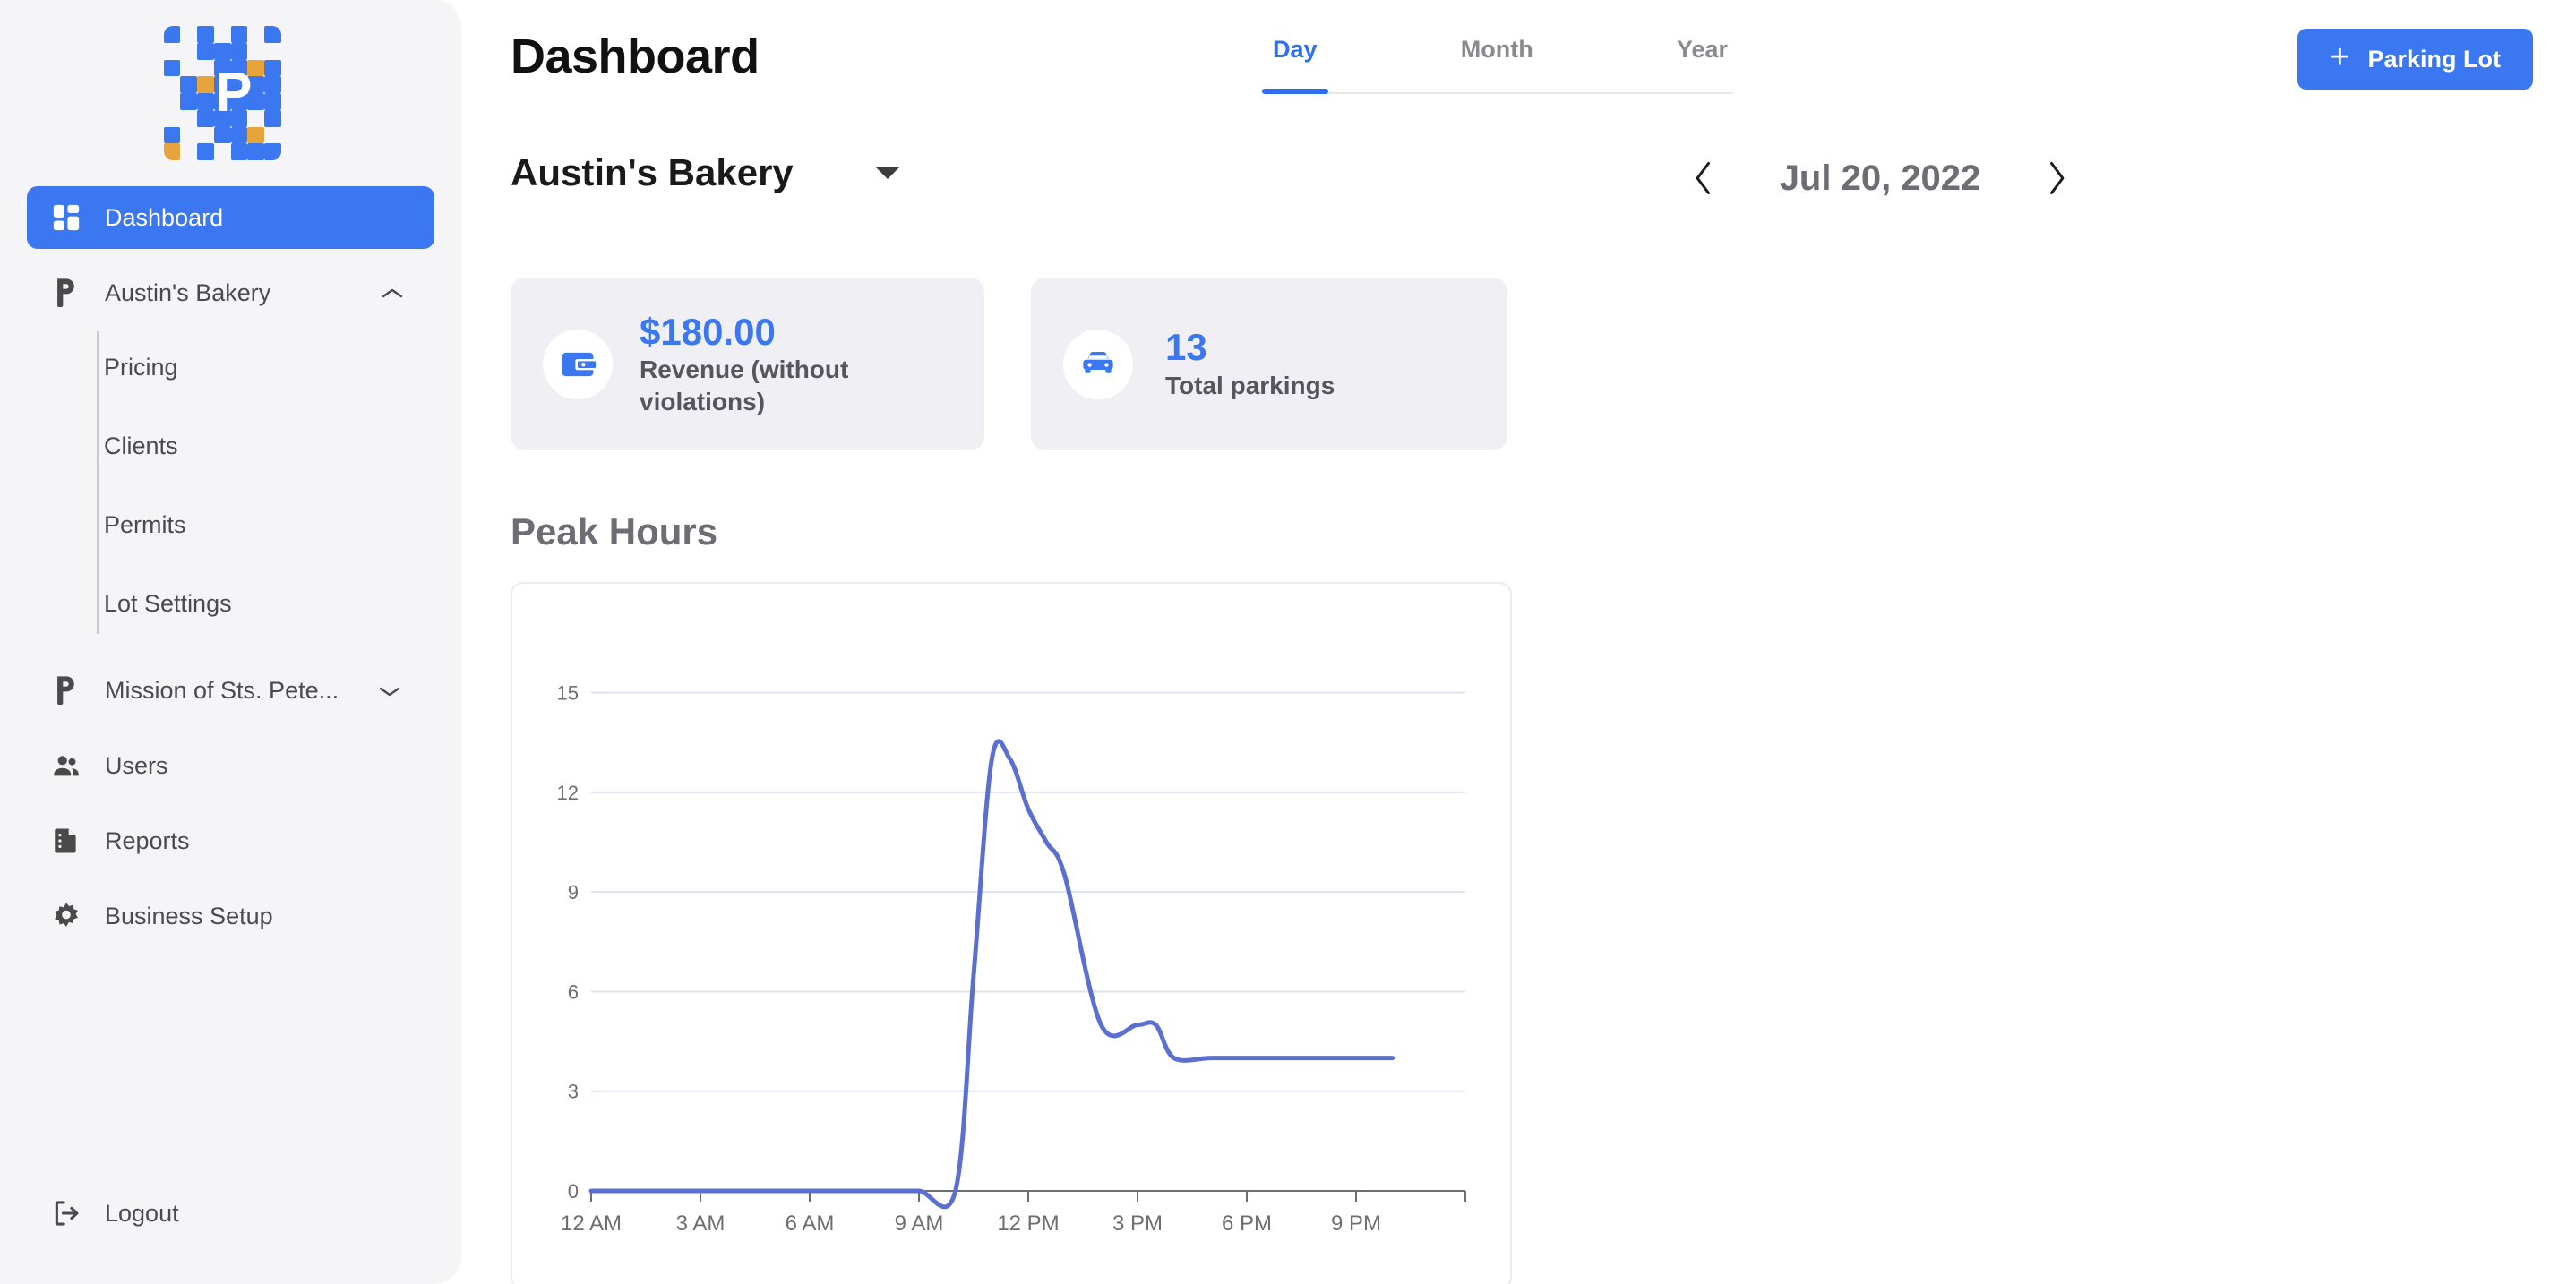 The image size is (2576, 1284). I want to click on sidebar-item-label: Business Setup, so click(189, 915).